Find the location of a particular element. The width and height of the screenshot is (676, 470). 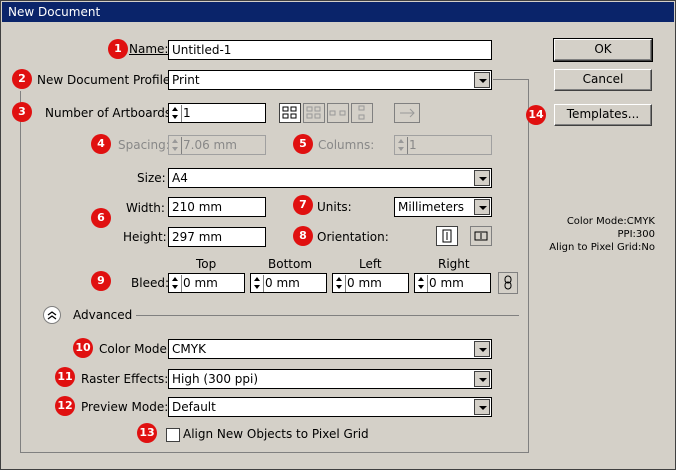

height-label: Height: is located at coordinates (145, 237).